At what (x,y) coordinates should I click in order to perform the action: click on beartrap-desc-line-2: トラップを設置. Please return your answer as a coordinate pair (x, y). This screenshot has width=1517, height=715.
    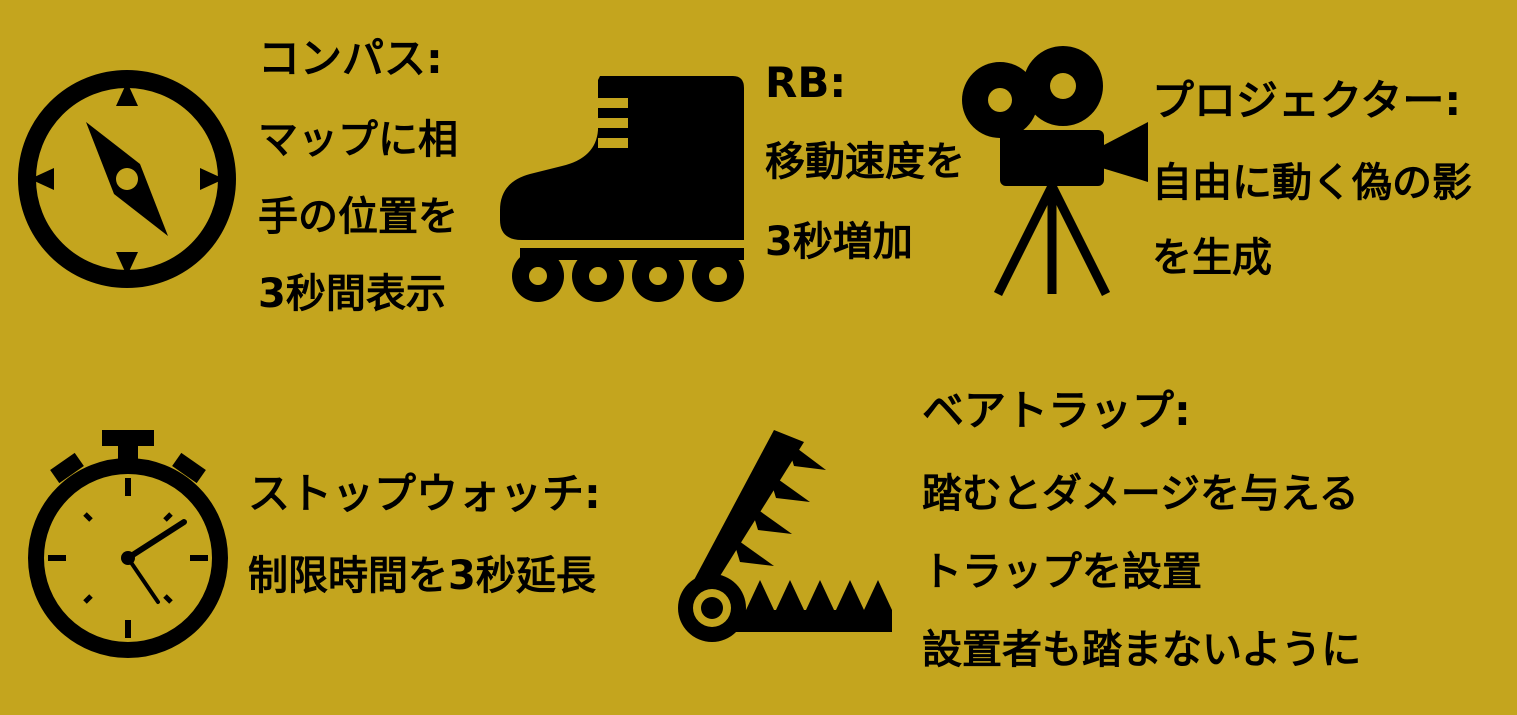
    Looking at the image, I should click on (1062, 572).